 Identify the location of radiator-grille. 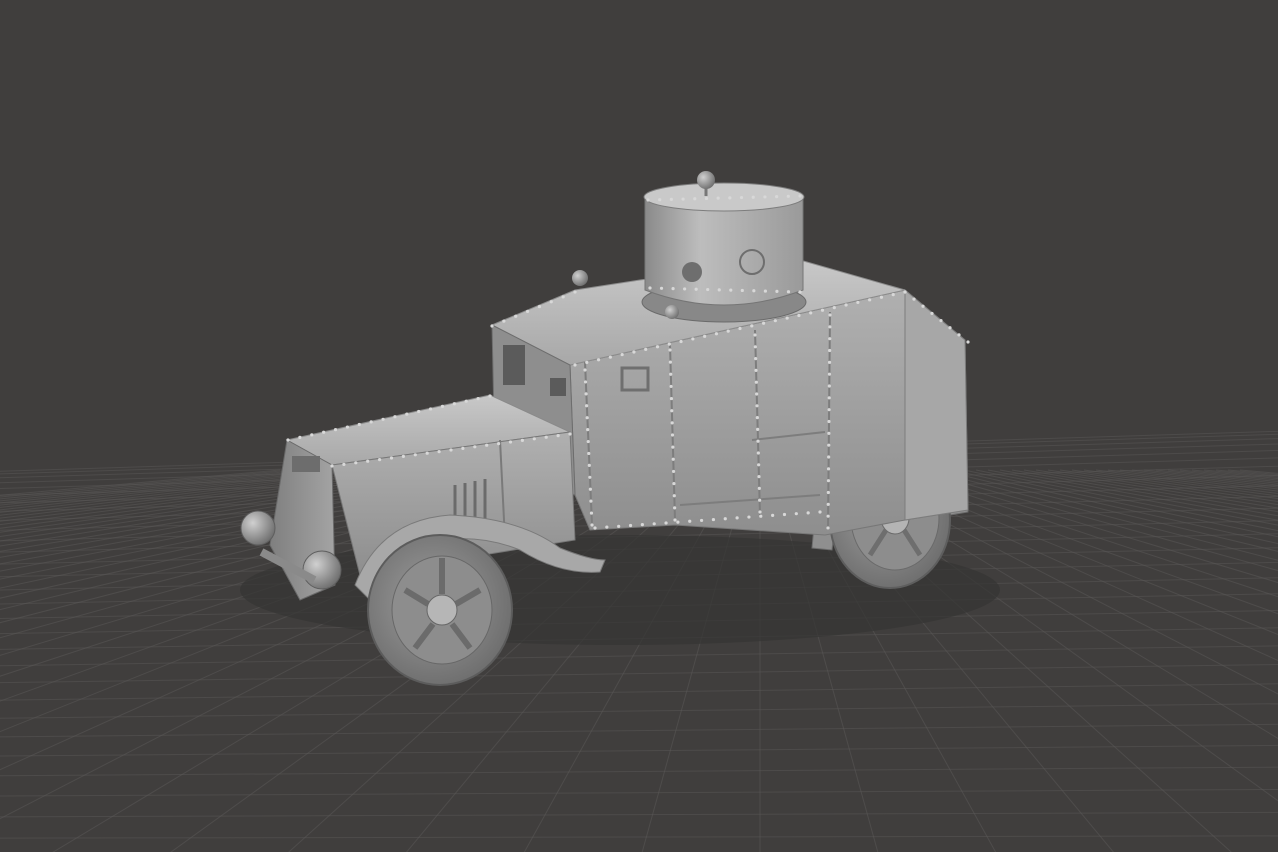
(306, 464).